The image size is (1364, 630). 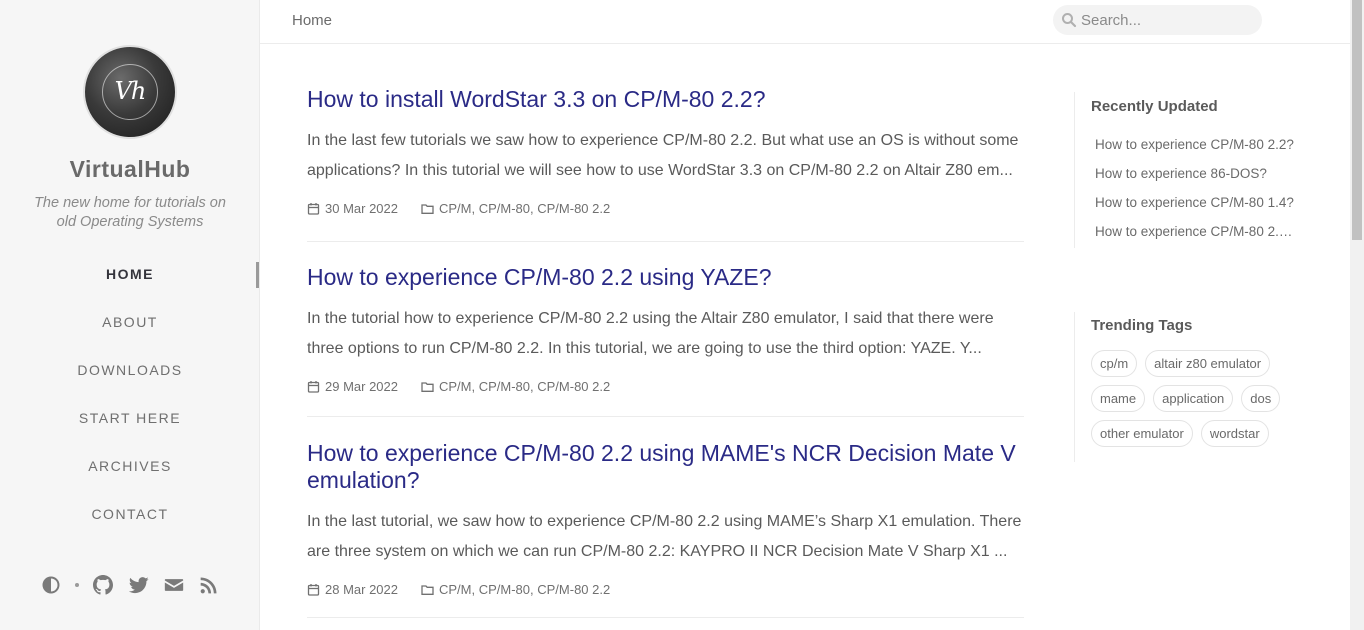 What do you see at coordinates (1261, 398) in the screenshot?
I see `tag-dos: dos` at bounding box center [1261, 398].